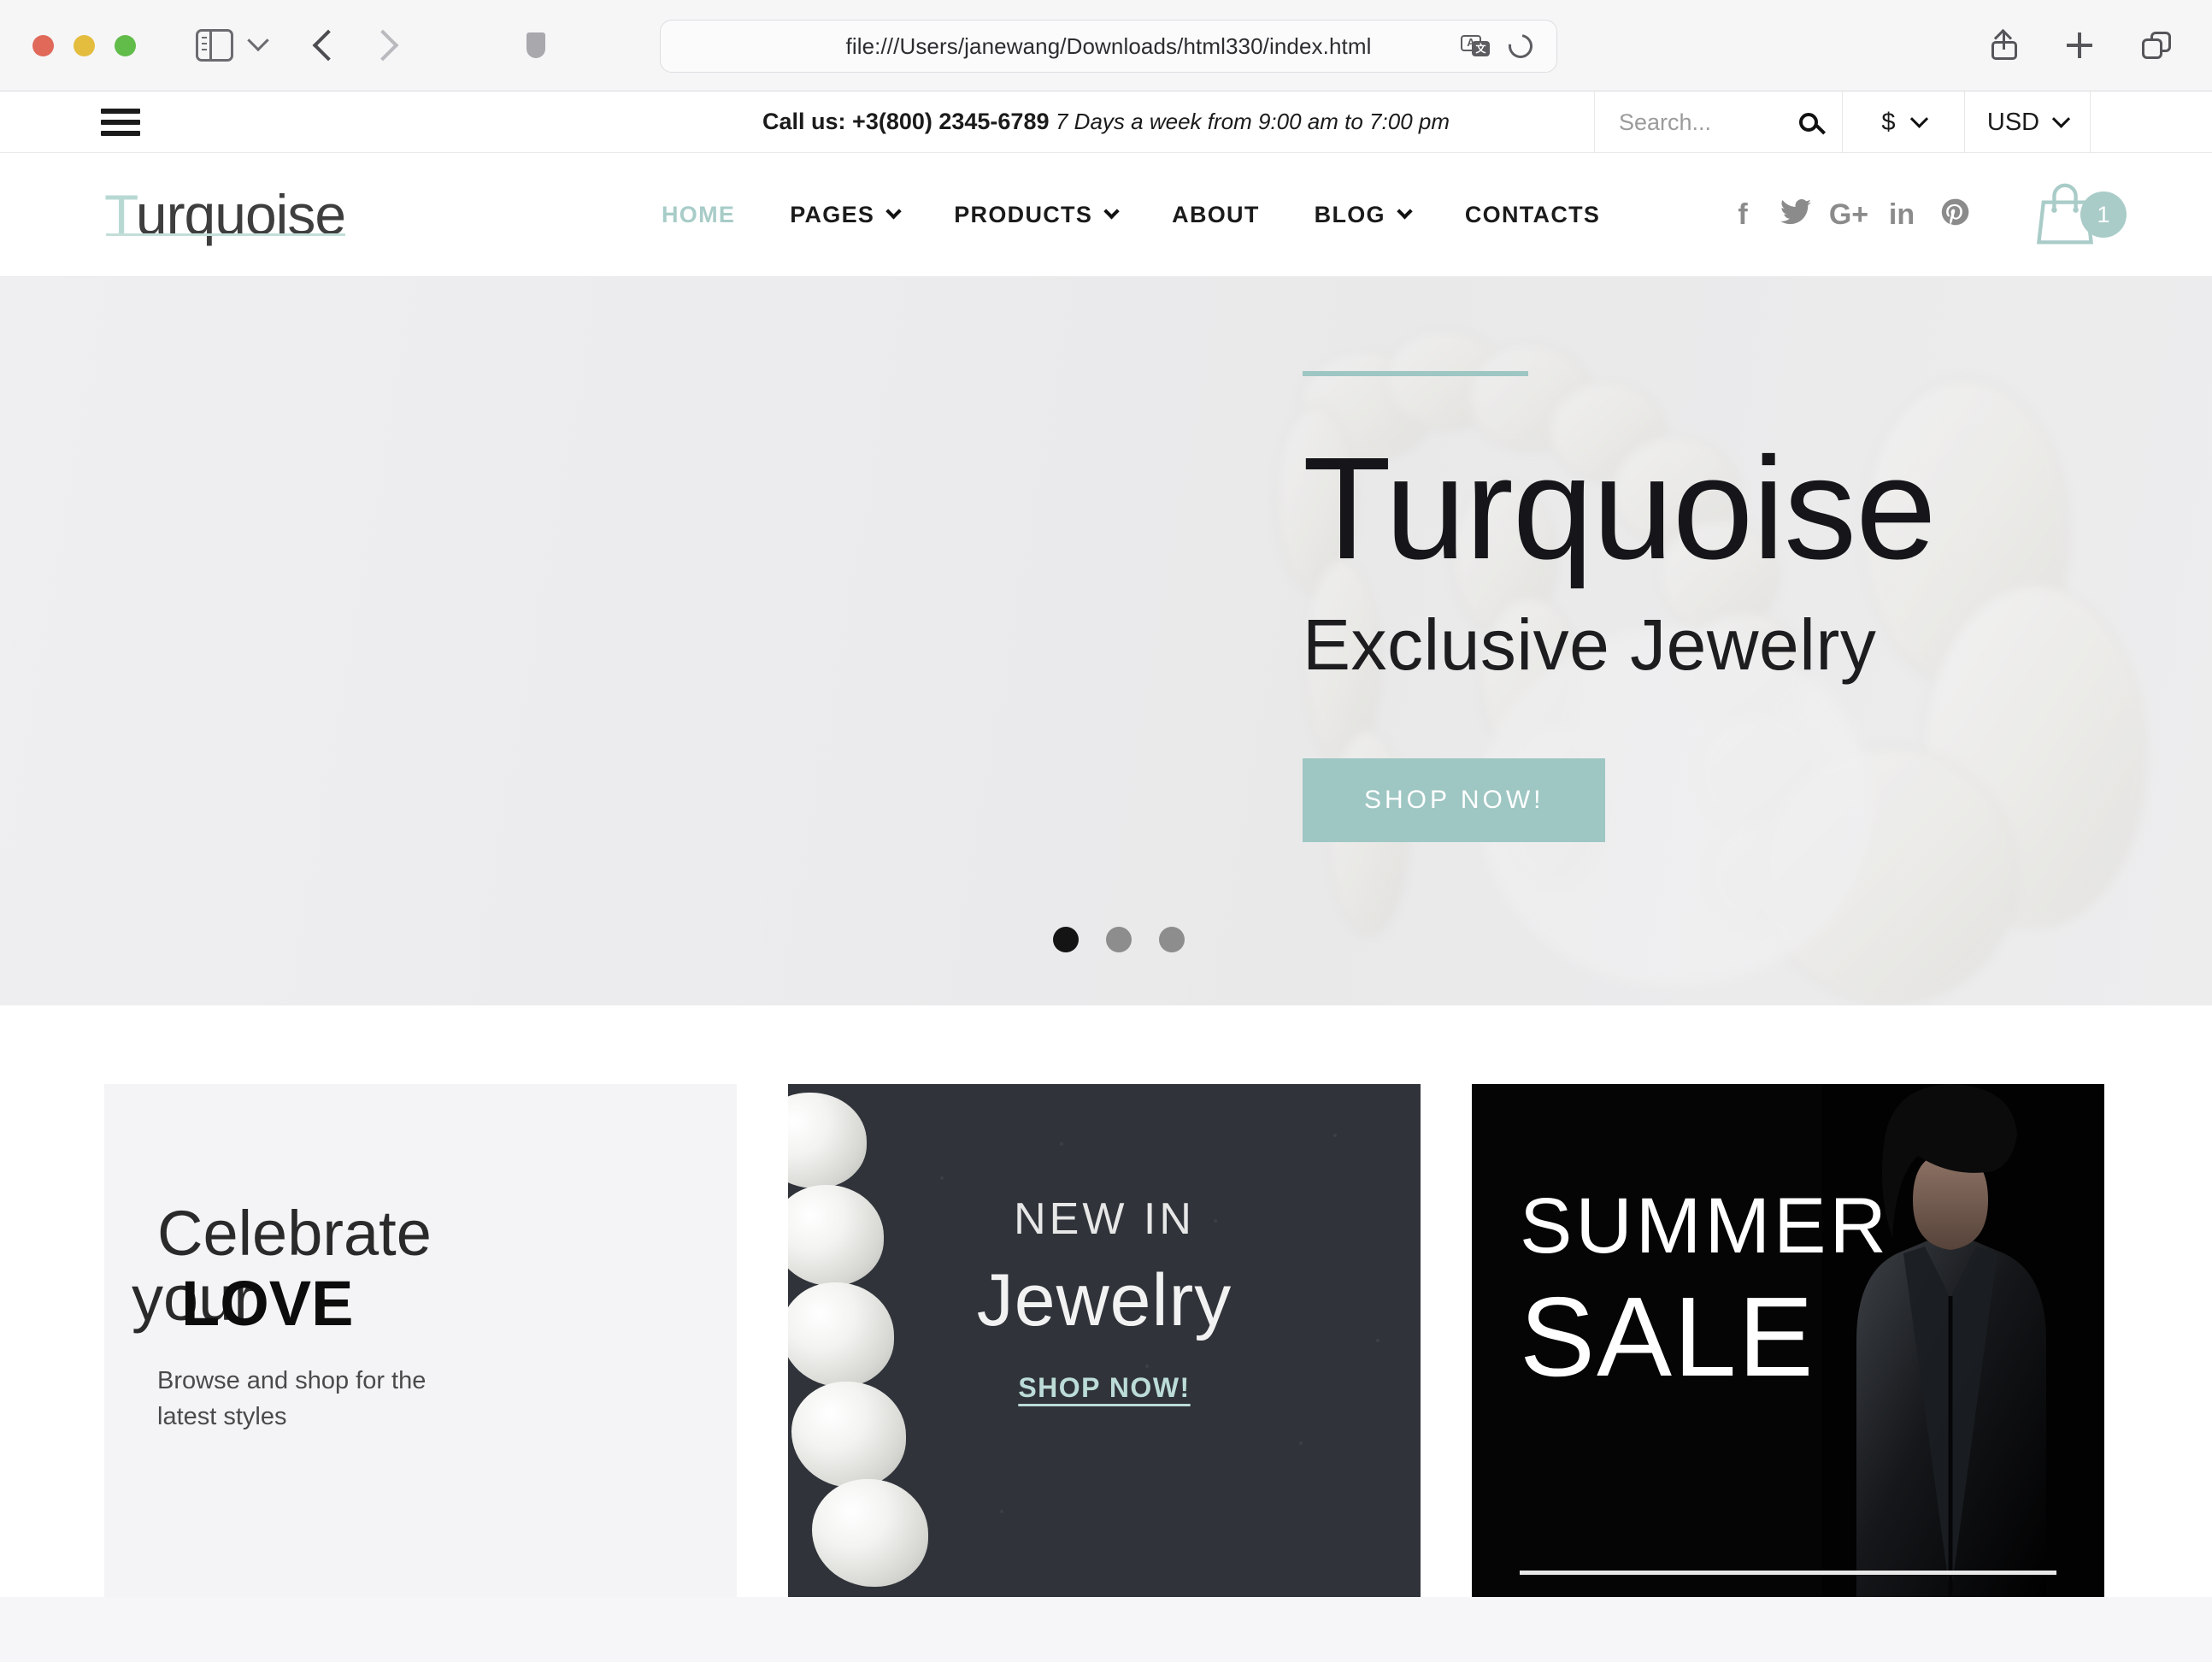 This screenshot has width=2212, height=1662. Describe the element at coordinates (43, 45) in the screenshot. I see `close-window-button` at that location.